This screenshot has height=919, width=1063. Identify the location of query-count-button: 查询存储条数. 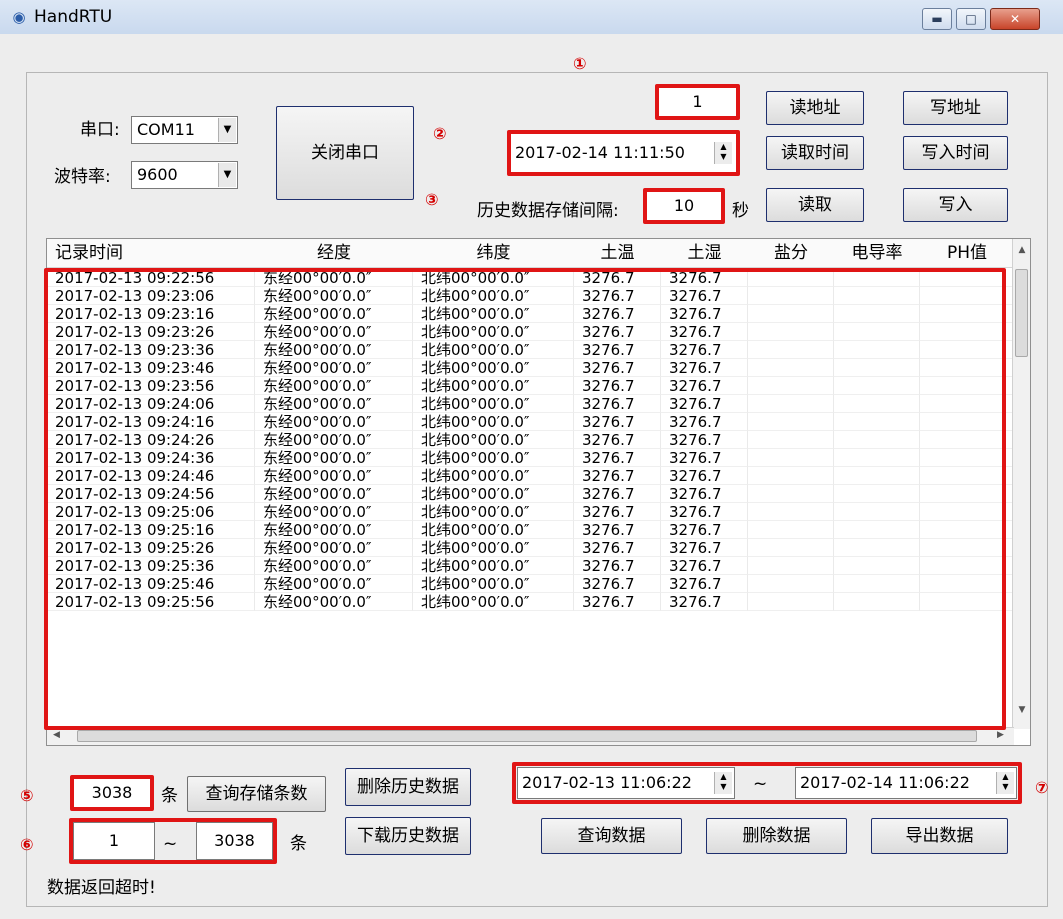
(256, 794).